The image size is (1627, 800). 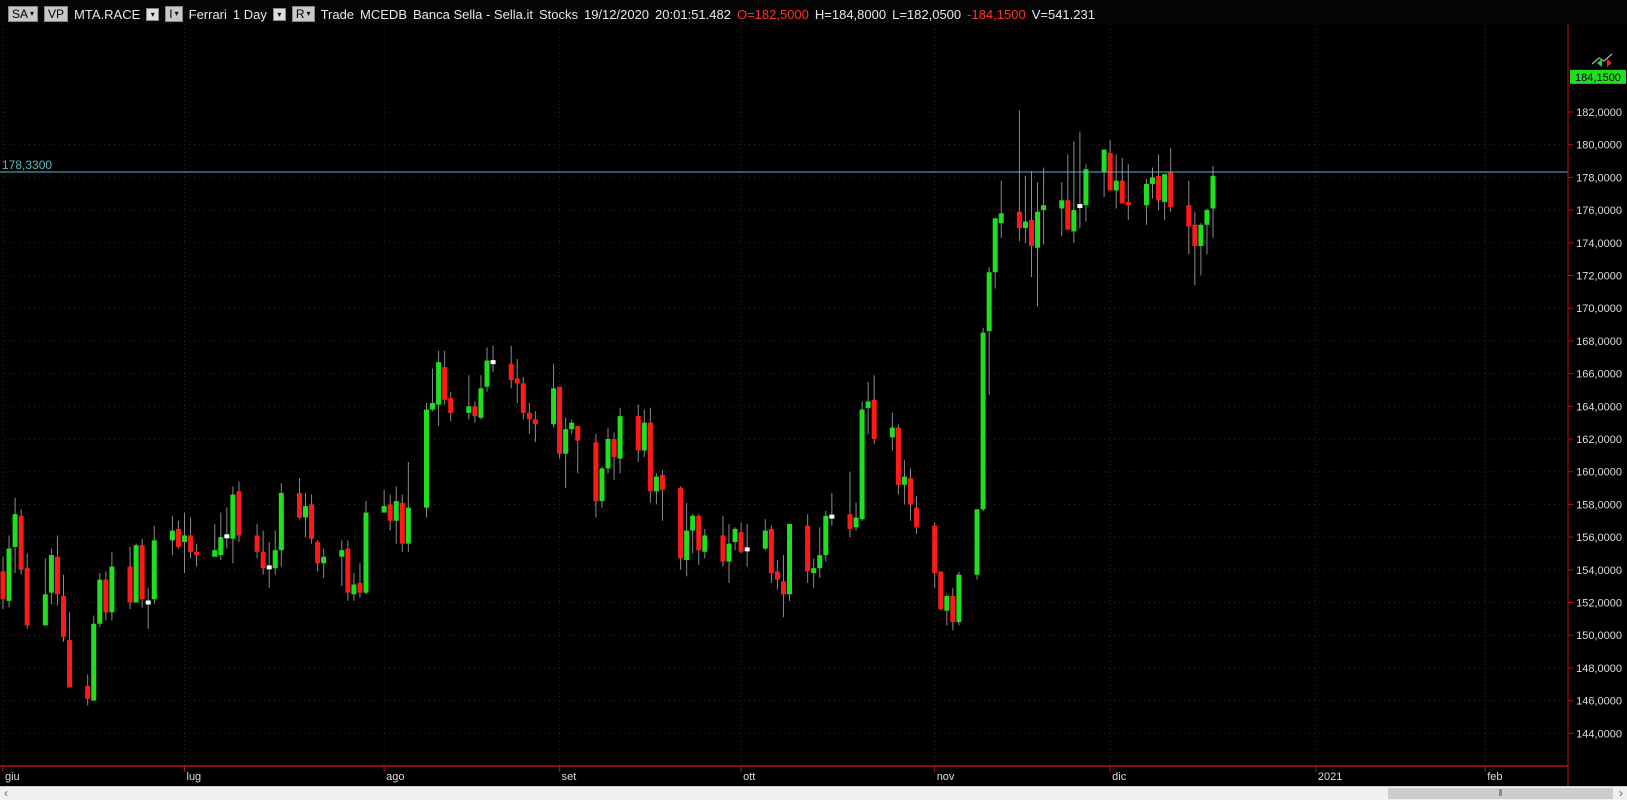 What do you see at coordinates (1599, 244) in the screenshot?
I see `price-tick-label: 174,0000` at bounding box center [1599, 244].